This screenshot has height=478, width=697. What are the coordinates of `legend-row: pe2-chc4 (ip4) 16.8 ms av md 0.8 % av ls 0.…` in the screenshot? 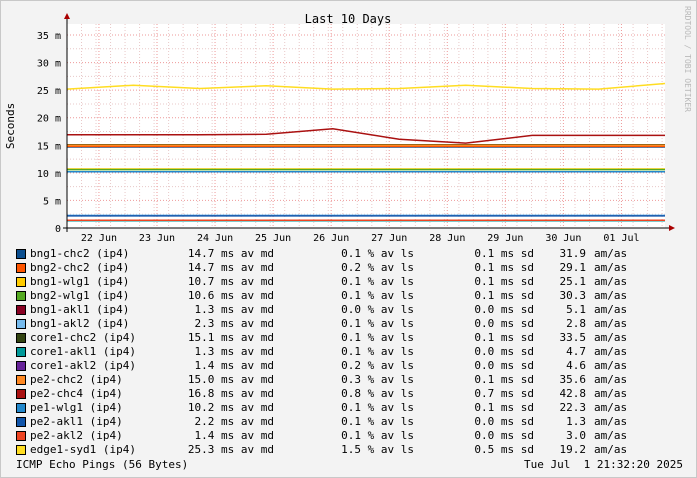 It's located at (336, 394).